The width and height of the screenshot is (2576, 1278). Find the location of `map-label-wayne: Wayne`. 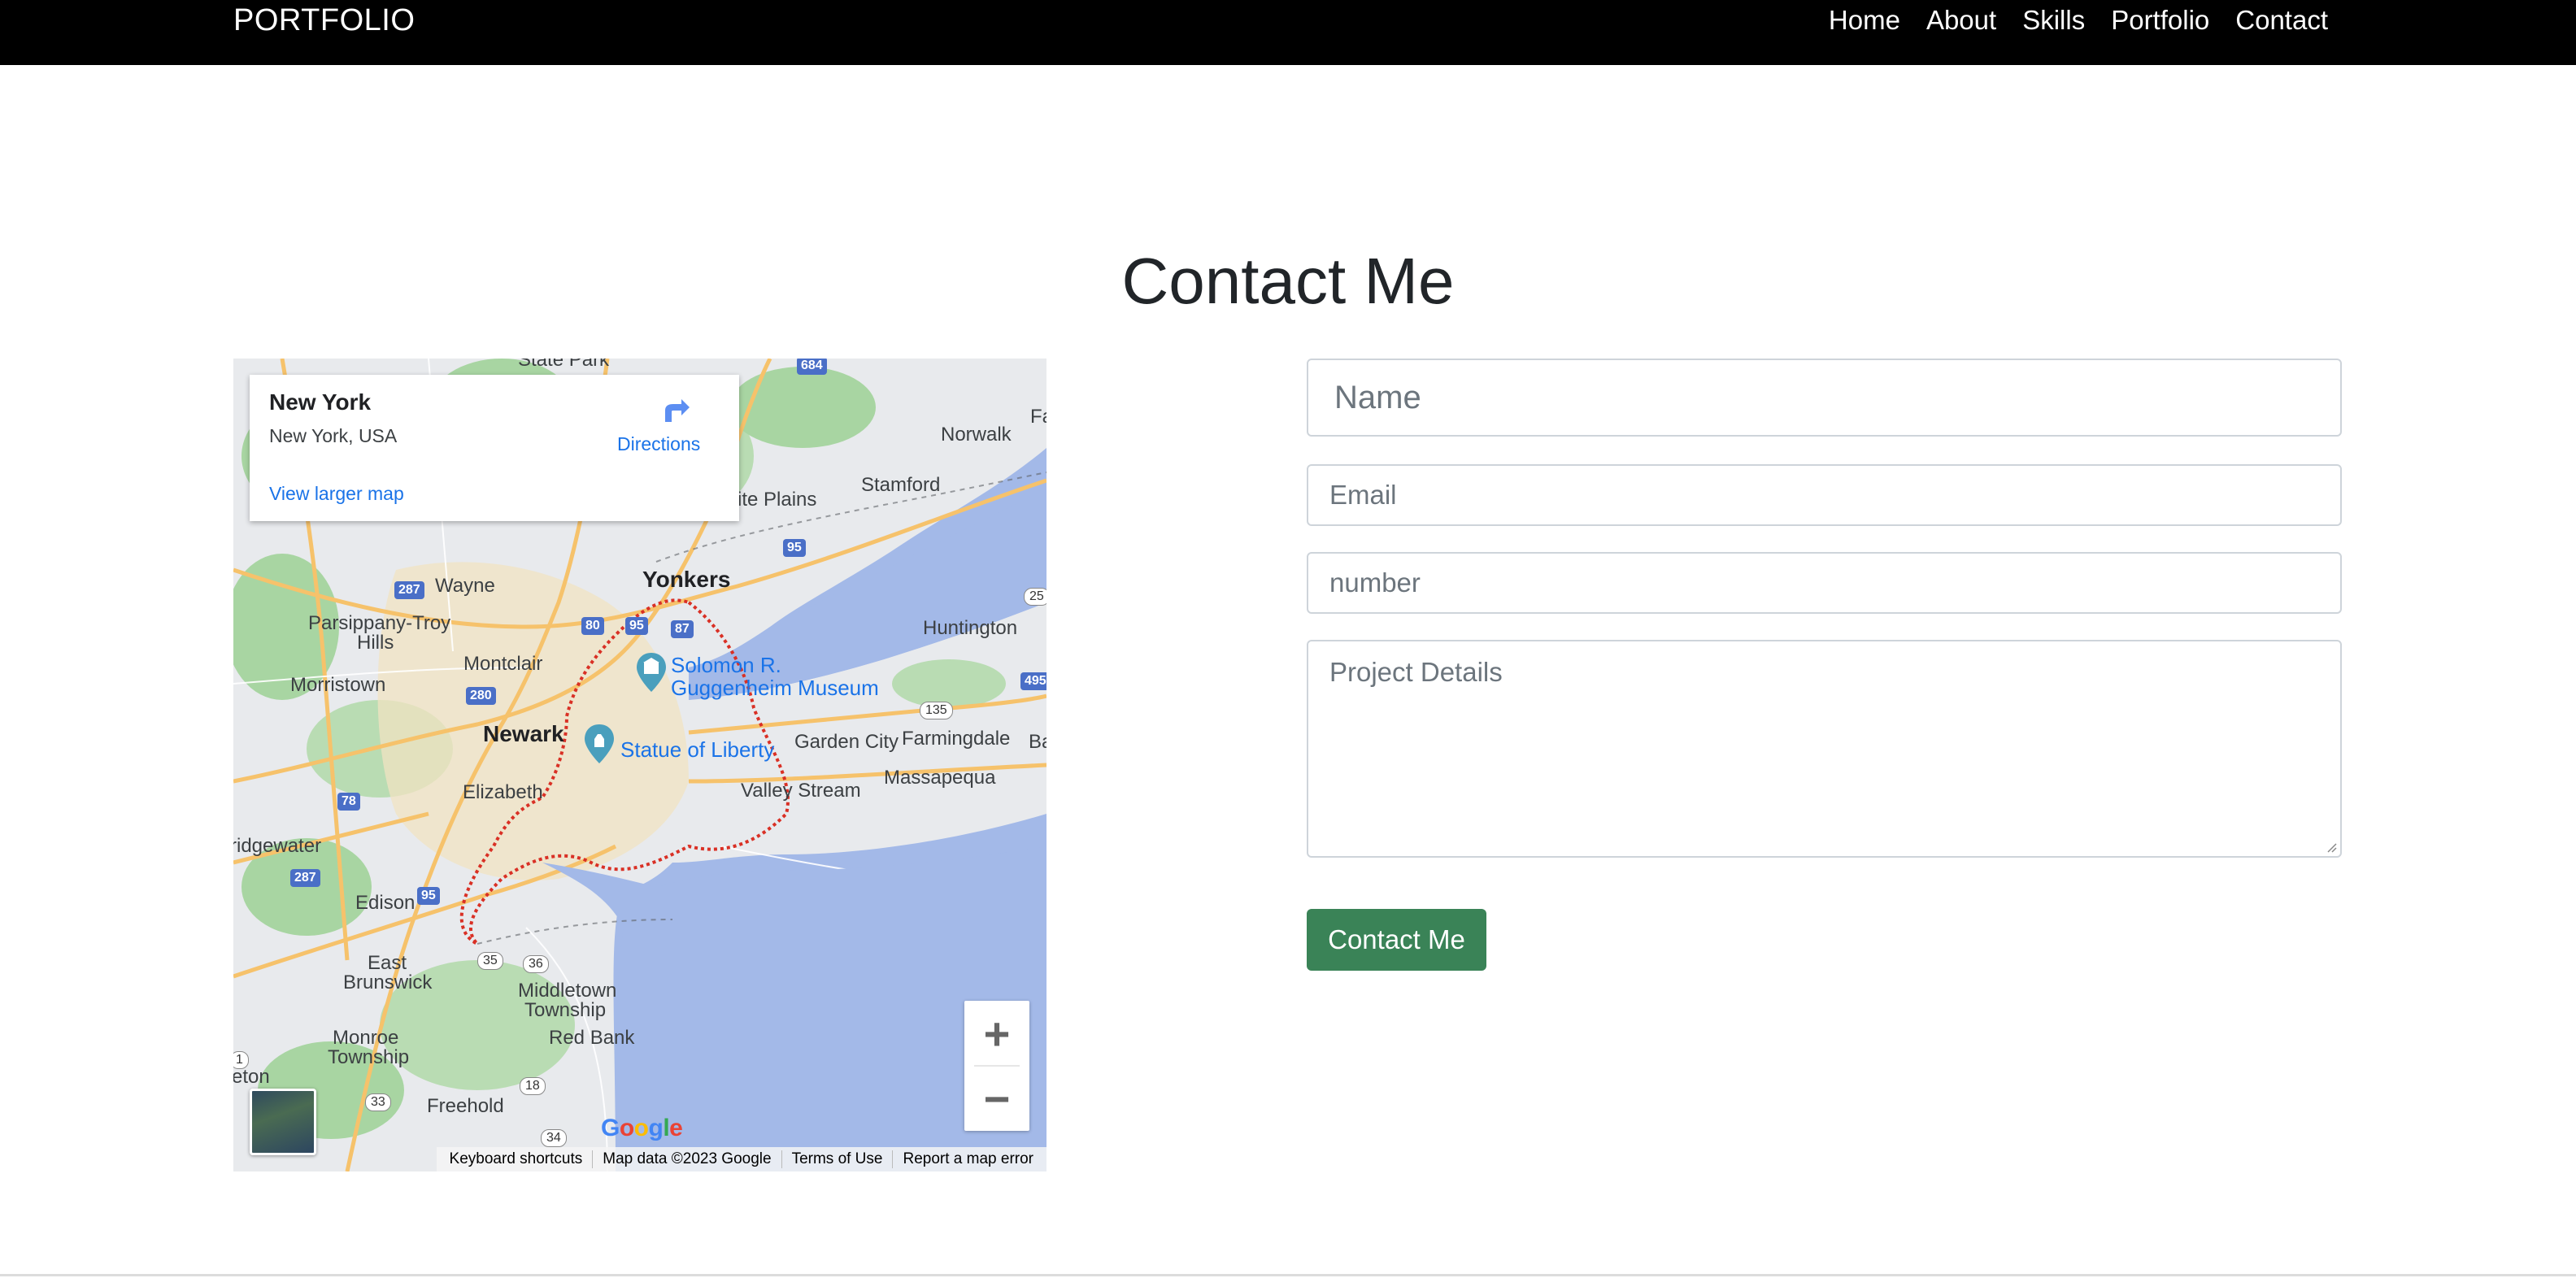

map-label-wayne: Wayne is located at coordinates (465, 586).